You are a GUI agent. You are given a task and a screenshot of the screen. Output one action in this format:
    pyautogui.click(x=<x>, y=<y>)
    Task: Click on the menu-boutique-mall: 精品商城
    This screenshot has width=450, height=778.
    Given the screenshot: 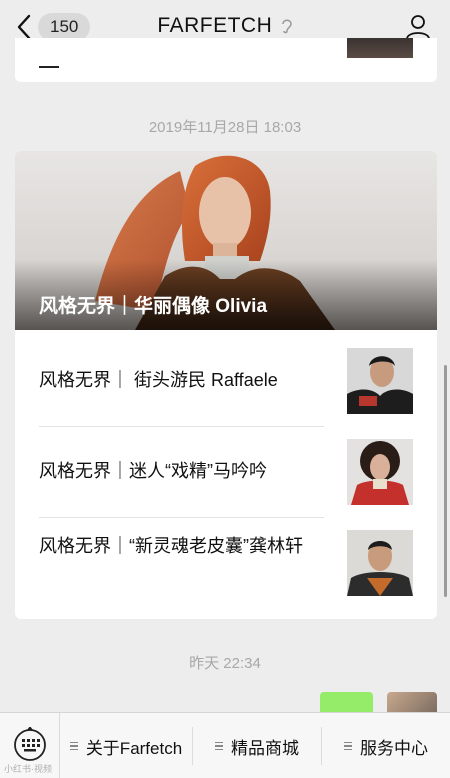 What is the action you would take?
    pyautogui.click(x=257, y=745)
    